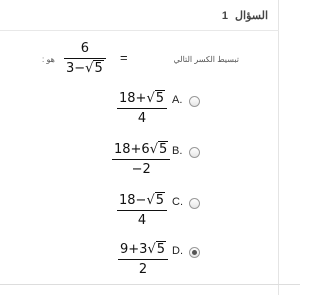 This screenshot has width=320, height=295. I want to click on option-c-fraction: 18−√5 4, so click(142, 210).